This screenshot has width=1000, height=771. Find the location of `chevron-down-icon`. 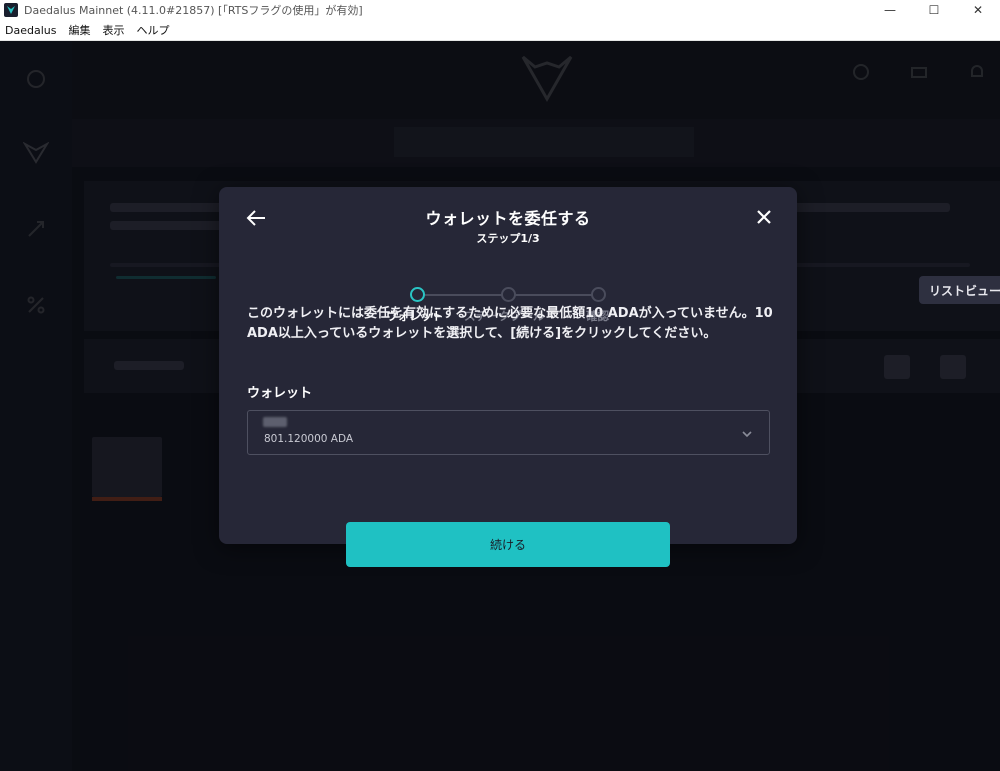

chevron-down-icon is located at coordinates (747, 431).